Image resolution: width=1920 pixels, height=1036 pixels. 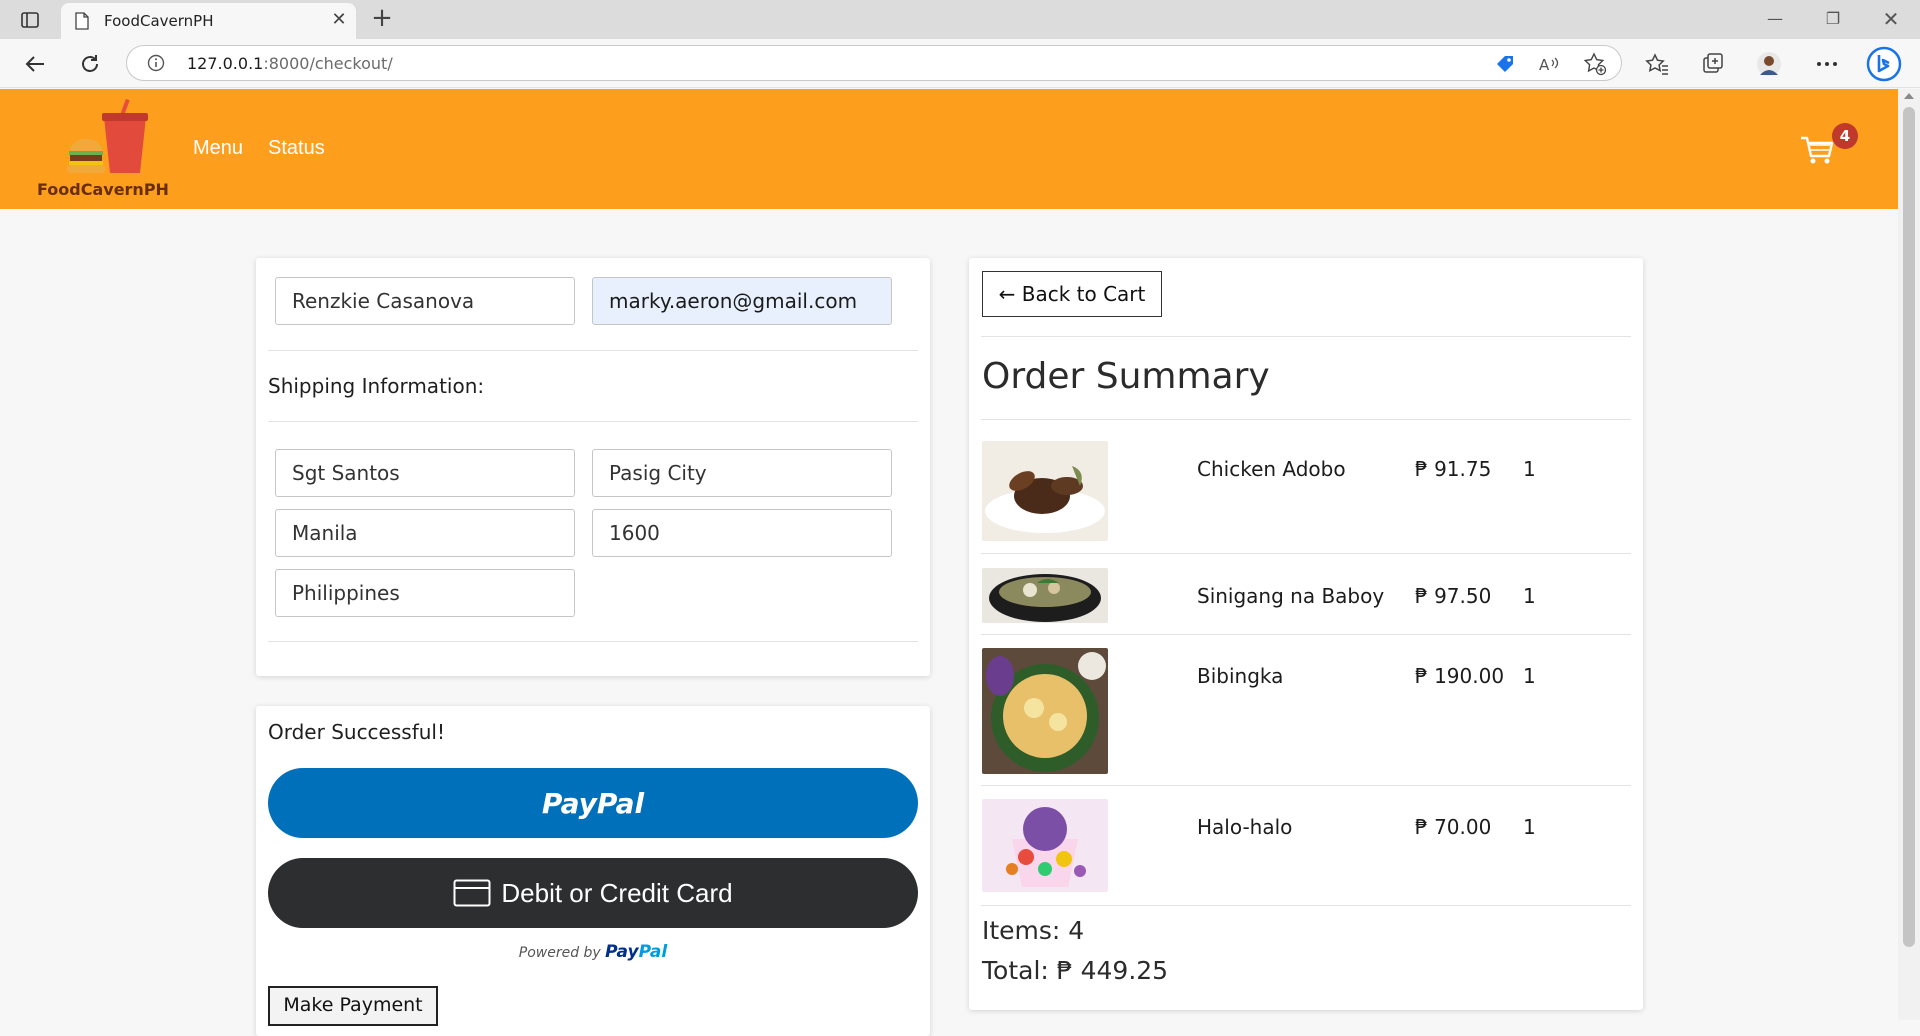 I want to click on make-payment-button: Make Payment, so click(x=353, y=1006).